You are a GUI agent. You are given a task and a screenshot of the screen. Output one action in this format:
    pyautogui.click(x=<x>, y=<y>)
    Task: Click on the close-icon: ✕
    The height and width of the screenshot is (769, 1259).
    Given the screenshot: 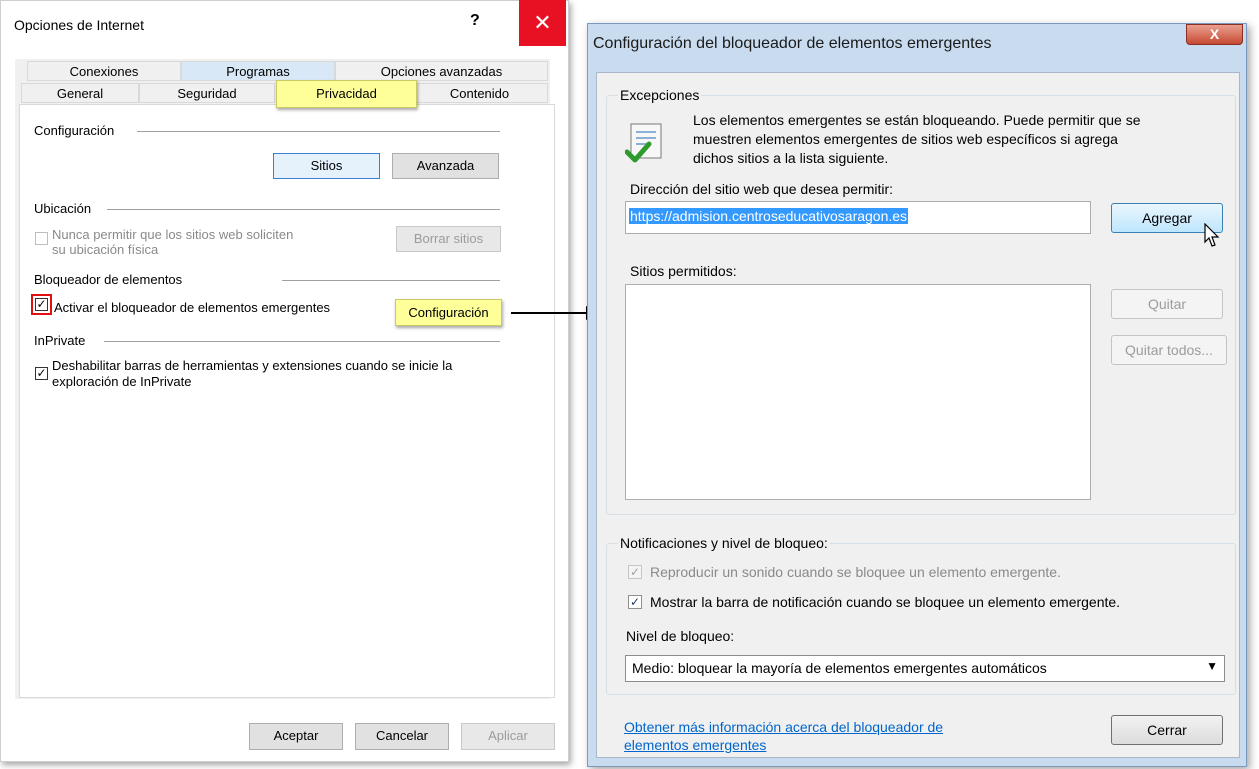 What is the action you would take?
    pyautogui.click(x=542, y=22)
    